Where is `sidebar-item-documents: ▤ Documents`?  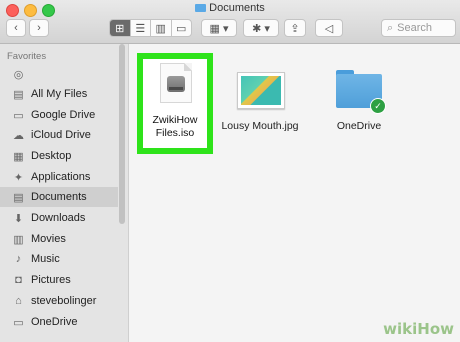
sidebar-item-documents: ▤ Documents is located at coordinates (59, 197).